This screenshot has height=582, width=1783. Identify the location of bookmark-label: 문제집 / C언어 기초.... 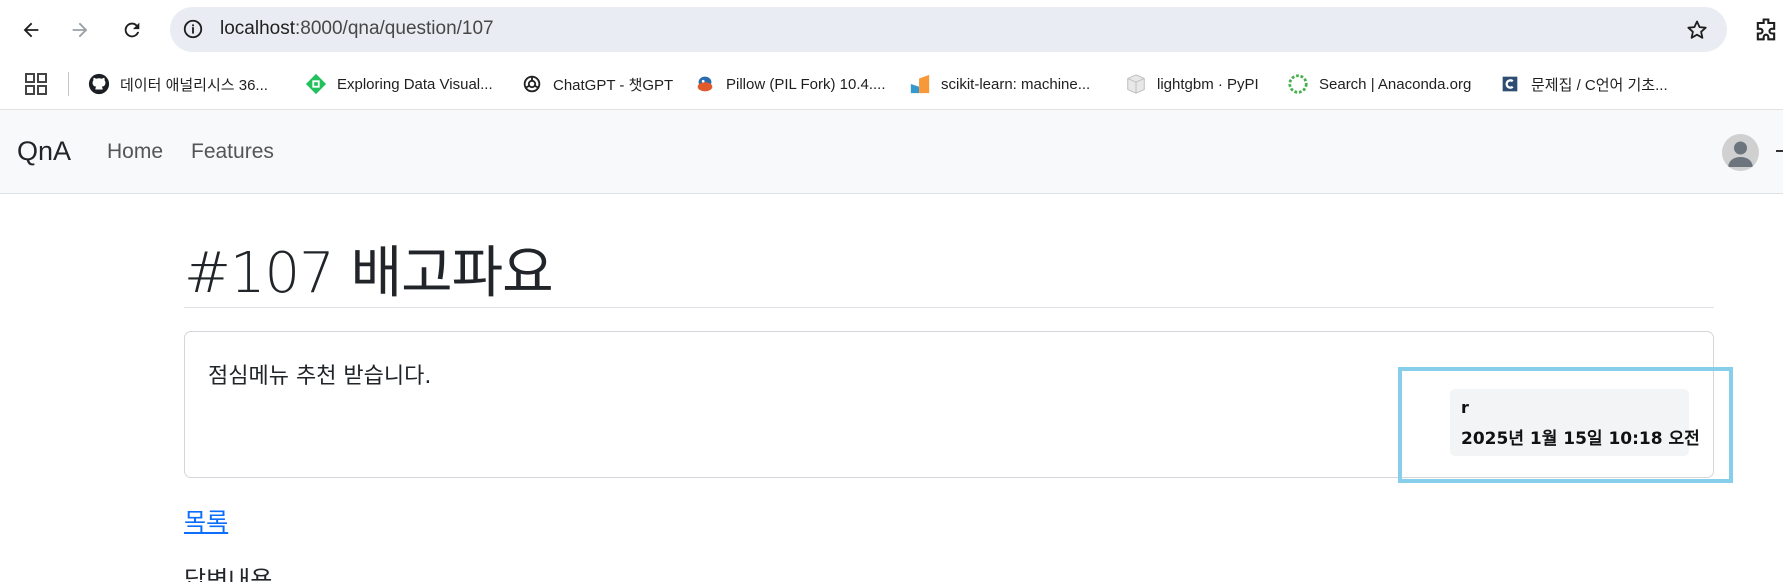
(1599, 85).